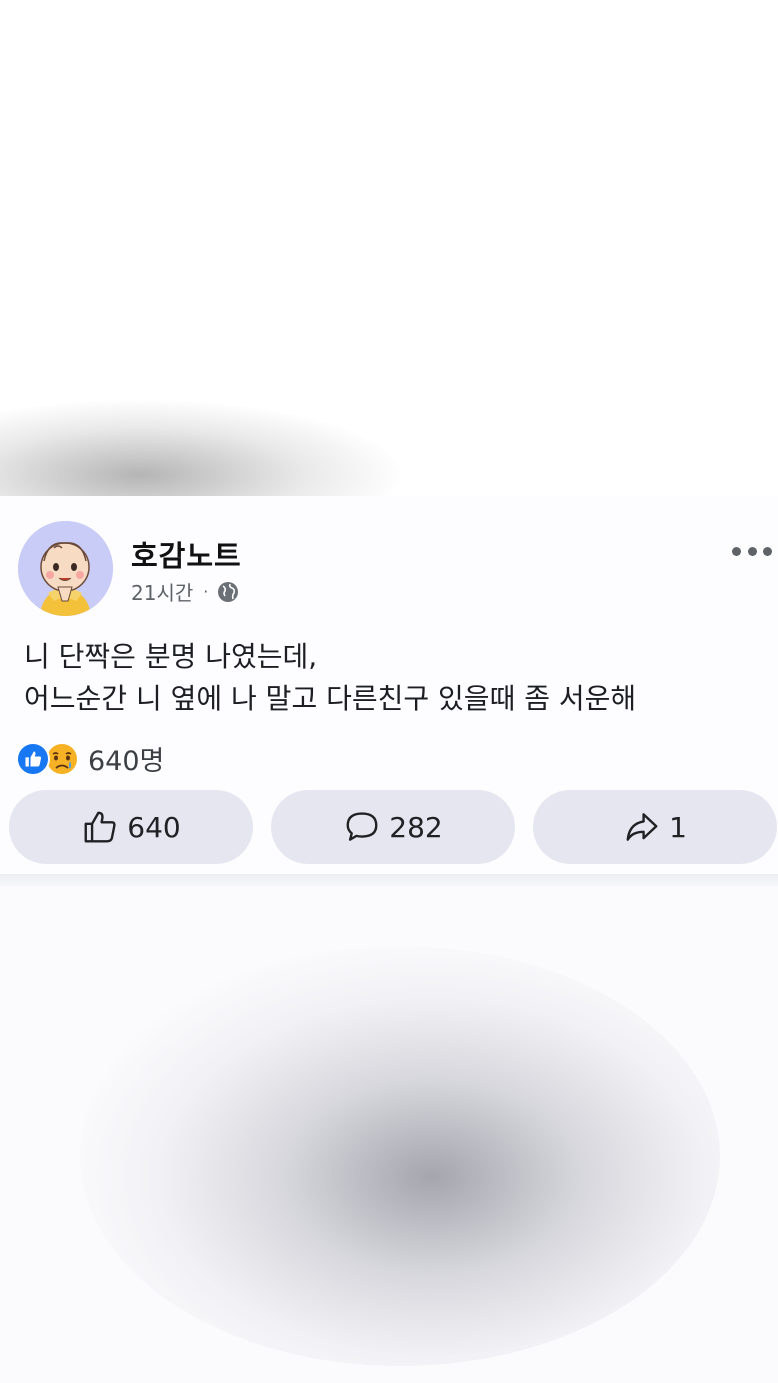 This screenshot has height=1383, width=778. I want to click on more-options-icon, so click(736, 551).